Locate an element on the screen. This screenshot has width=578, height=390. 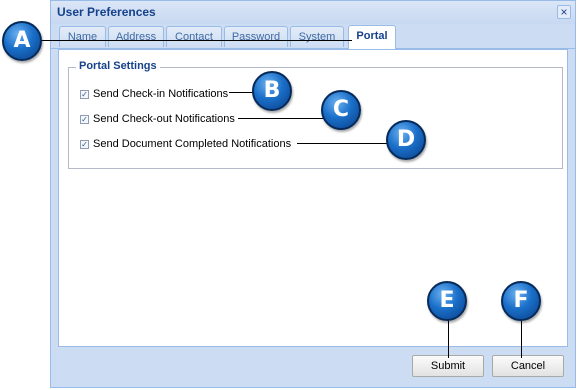
checkout-checkbox: ✓ is located at coordinates (84, 119).